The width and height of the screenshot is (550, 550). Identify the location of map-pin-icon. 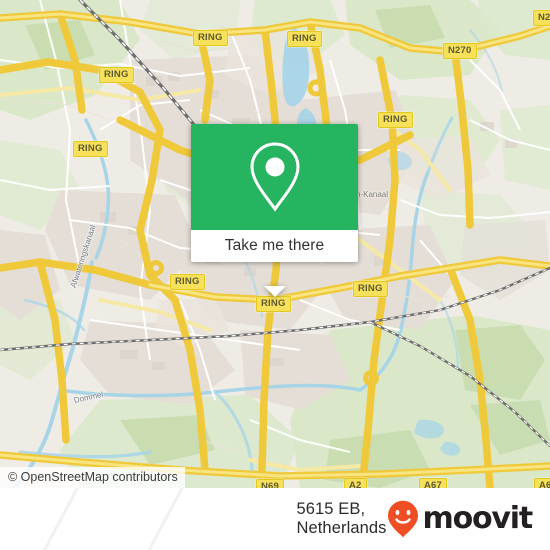
(274, 177).